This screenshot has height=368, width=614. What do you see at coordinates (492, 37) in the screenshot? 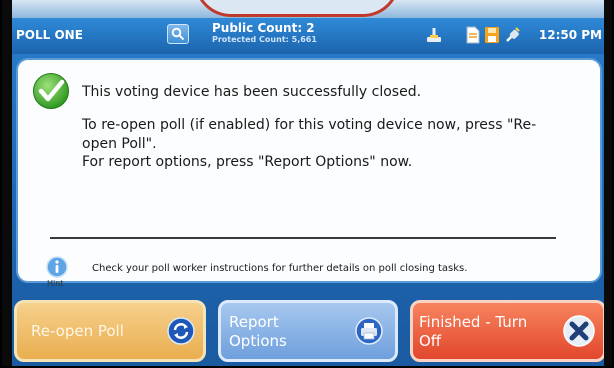
I see `save-icon` at bounding box center [492, 37].